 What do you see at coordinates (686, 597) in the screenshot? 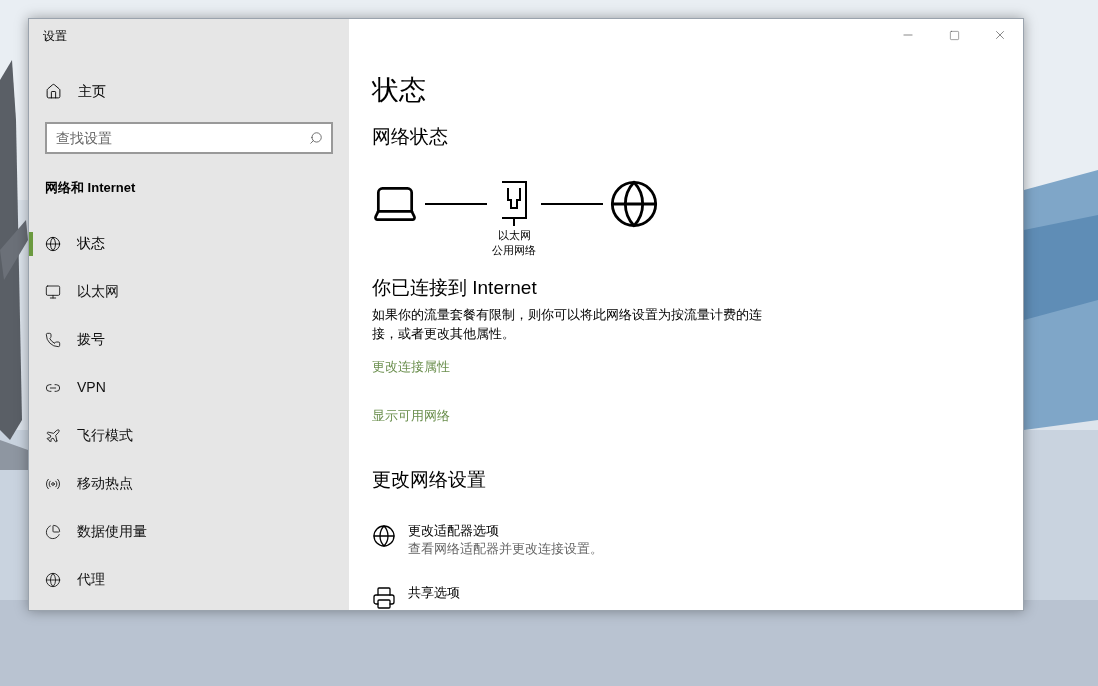
I see `settings-option: 共享选项` at bounding box center [686, 597].